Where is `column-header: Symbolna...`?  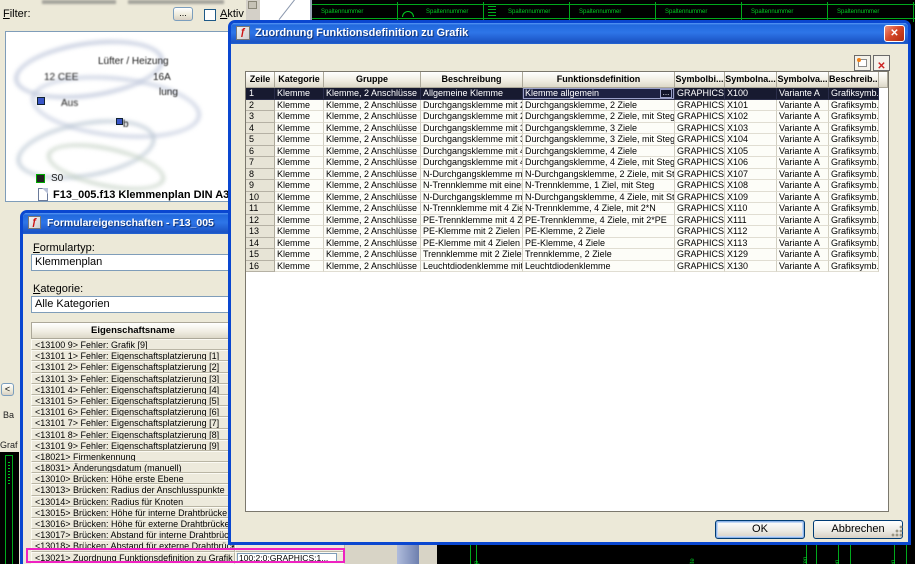
column-header: Symbolna... is located at coordinates (751, 80).